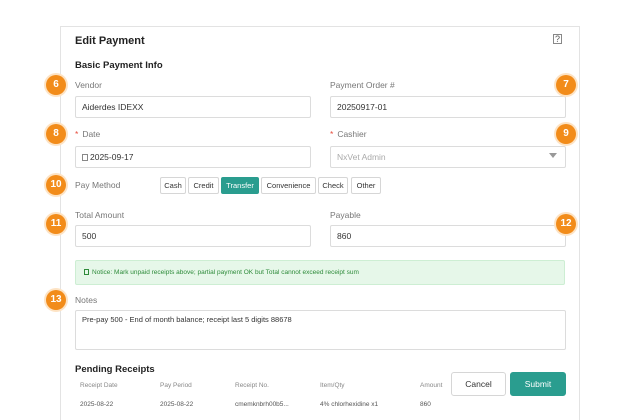 The width and height of the screenshot is (640, 420). I want to click on date-label: Date, so click(91, 134).